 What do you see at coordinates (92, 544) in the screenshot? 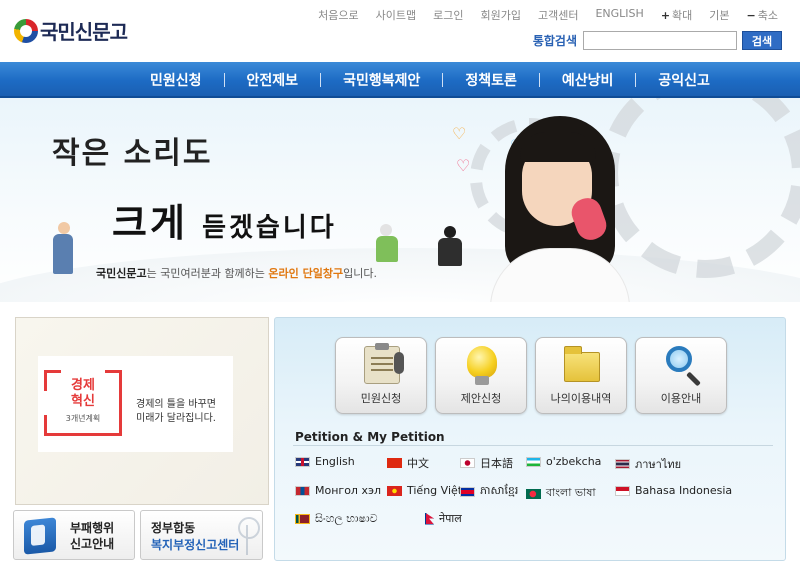
I see `anti-corruption-line2: 신고안내` at bounding box center [92, 544].